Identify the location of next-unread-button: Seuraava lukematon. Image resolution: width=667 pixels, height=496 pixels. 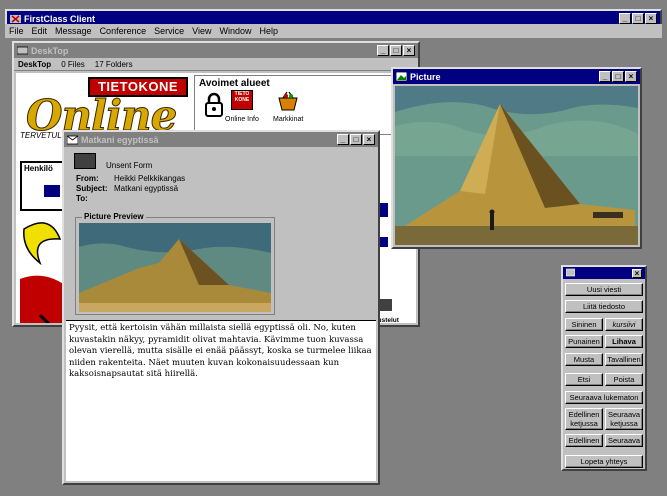
(604, 397).